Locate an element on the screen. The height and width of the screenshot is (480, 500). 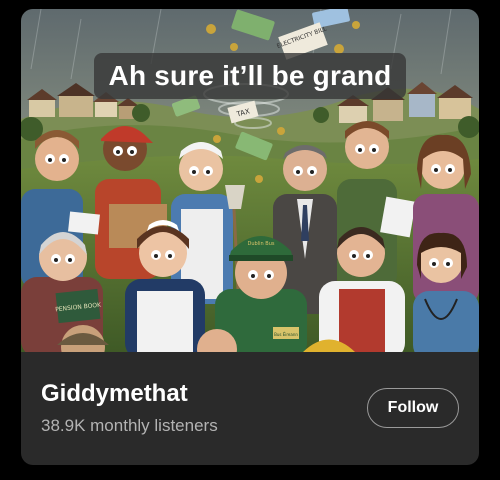
svg-text: Bus Éireann is located at coordinates (286, 334).